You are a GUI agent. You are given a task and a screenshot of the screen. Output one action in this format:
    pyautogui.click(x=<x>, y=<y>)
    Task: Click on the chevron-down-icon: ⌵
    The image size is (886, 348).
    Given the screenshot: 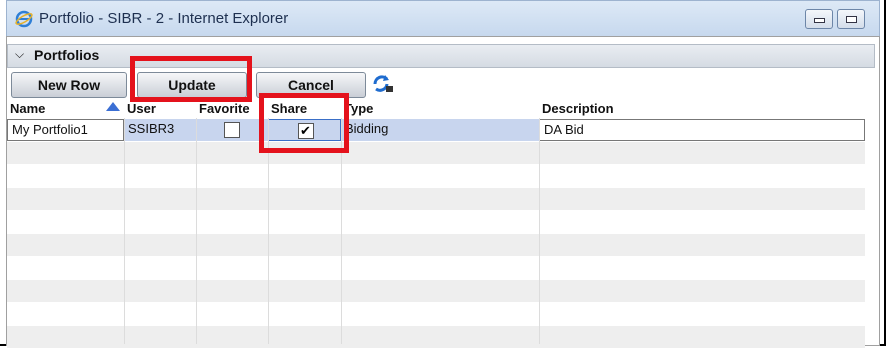 What is the action you would take?
    pyautogui.click(x=19, y=54)
    